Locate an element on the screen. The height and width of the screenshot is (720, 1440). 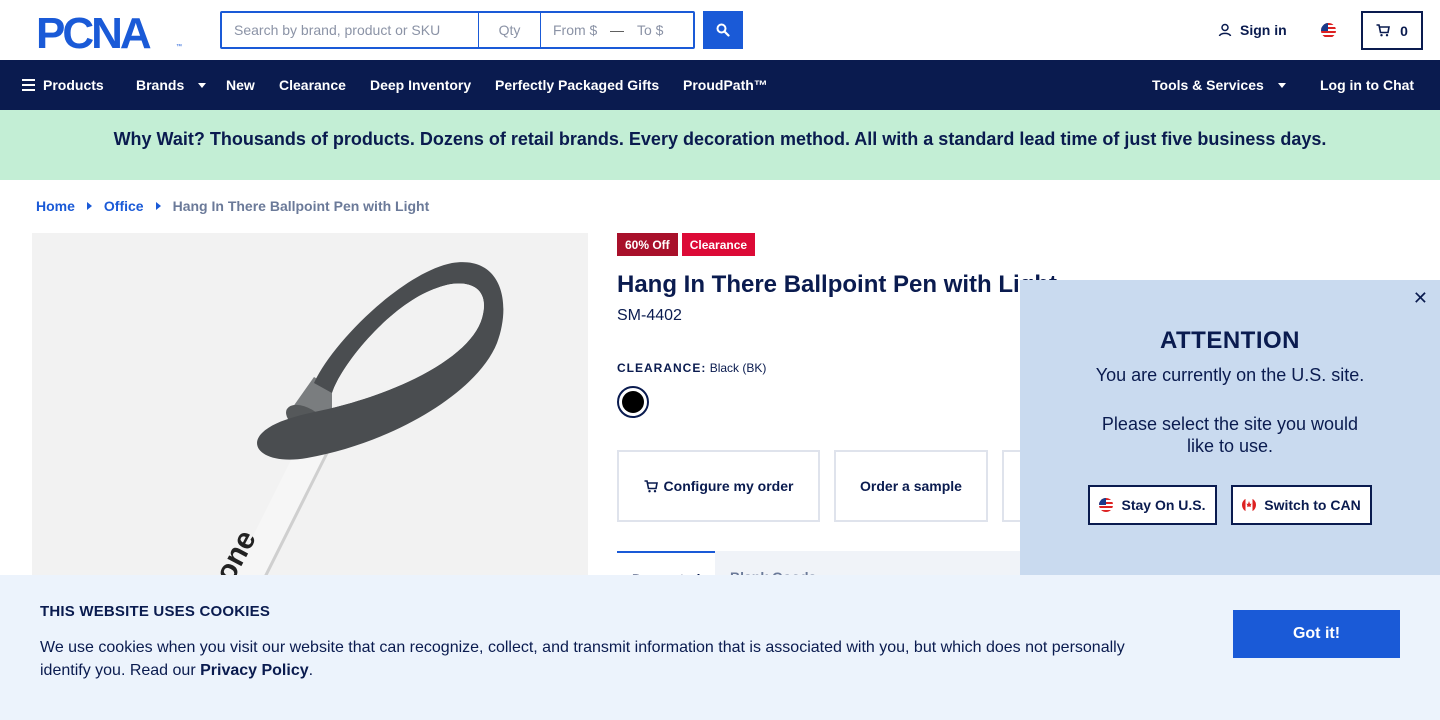
nav-products-label: Products is located at coordinates (73, 85).